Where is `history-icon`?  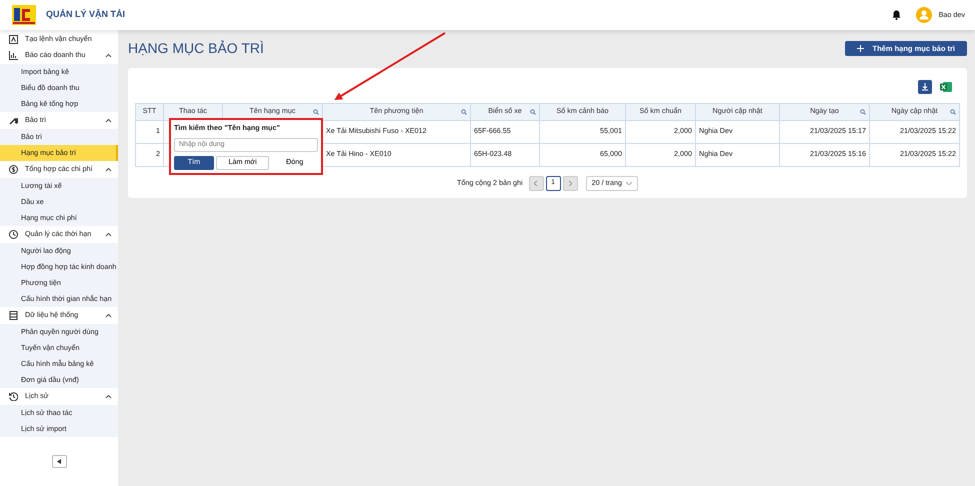
history-icon is located at coordinates (13, 396).